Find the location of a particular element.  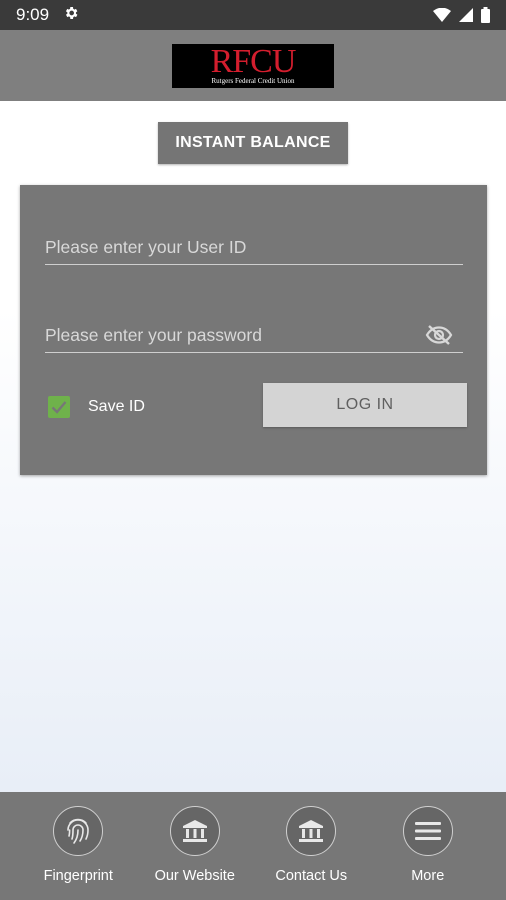

password-field: Please enter your password is located at coordinates (254, 333).